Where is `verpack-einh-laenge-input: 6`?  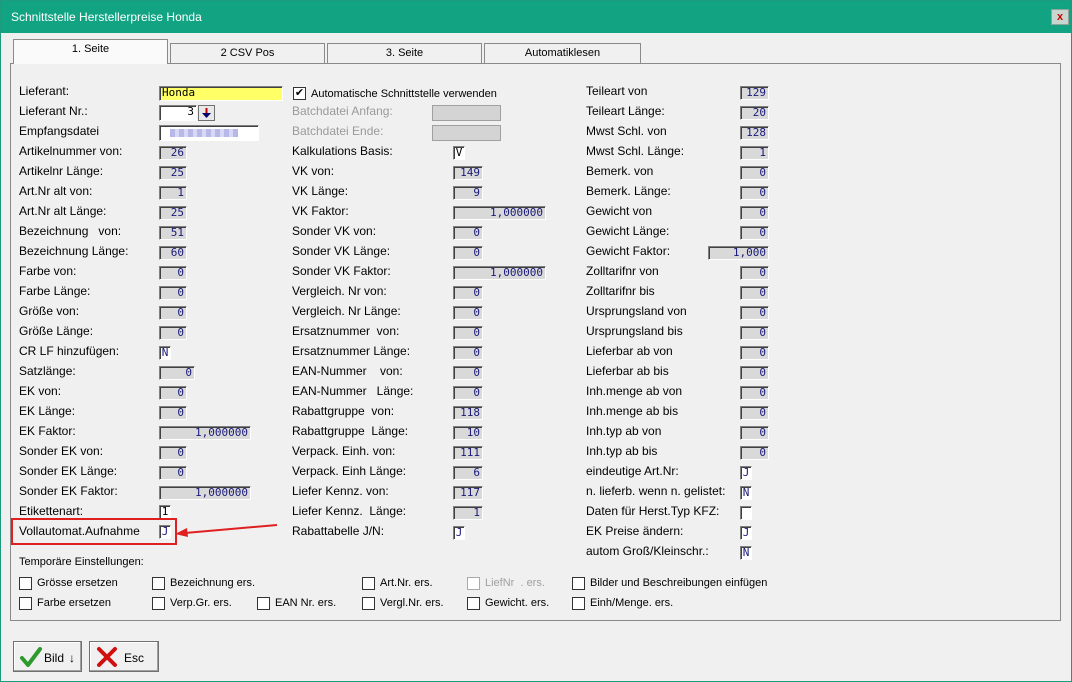 verpack-einh-laenge-input: 6 is located at coordinates (468, 473).